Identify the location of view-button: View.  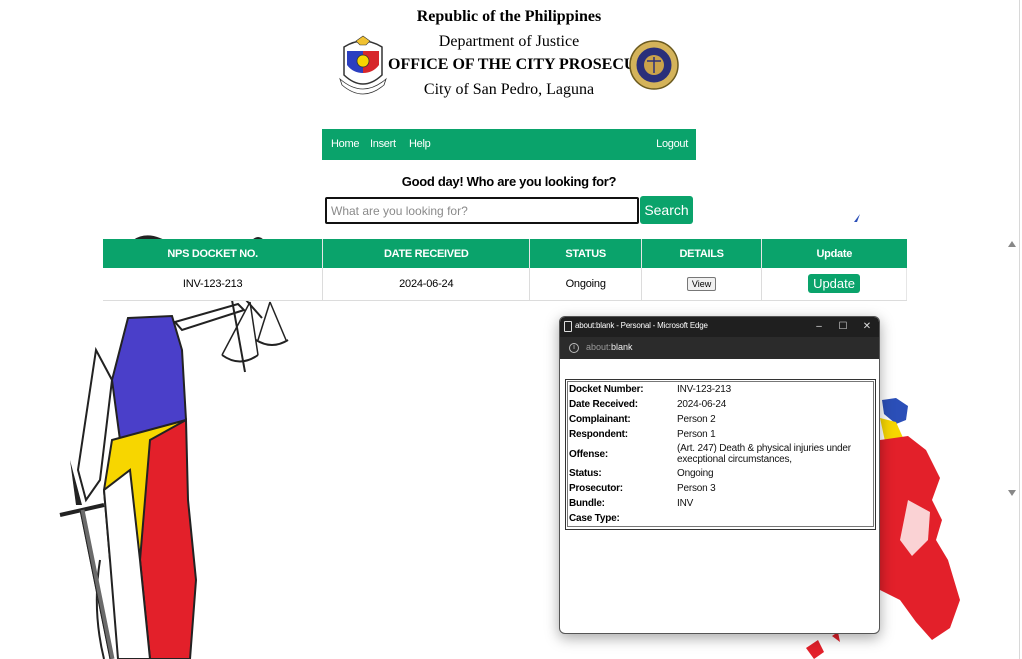
(701, 283).